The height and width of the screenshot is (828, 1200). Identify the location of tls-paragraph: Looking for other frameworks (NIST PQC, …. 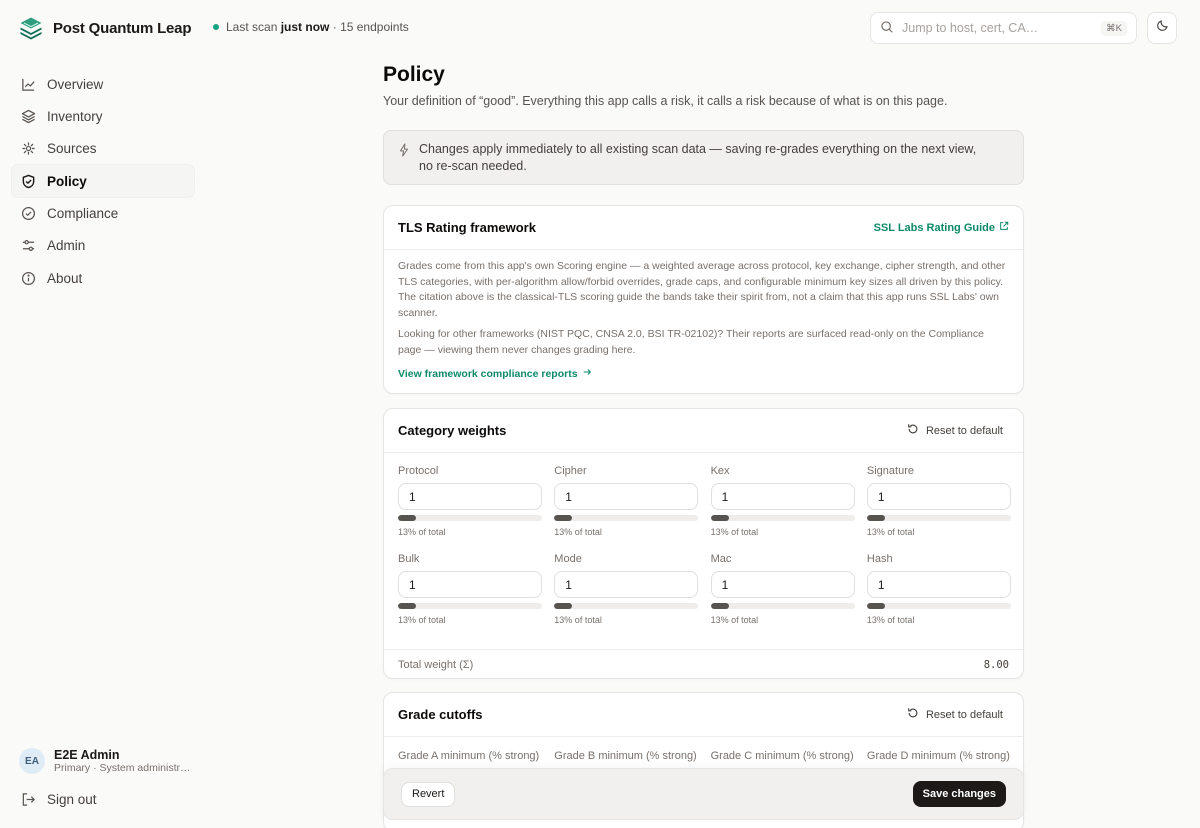
(691, 342).